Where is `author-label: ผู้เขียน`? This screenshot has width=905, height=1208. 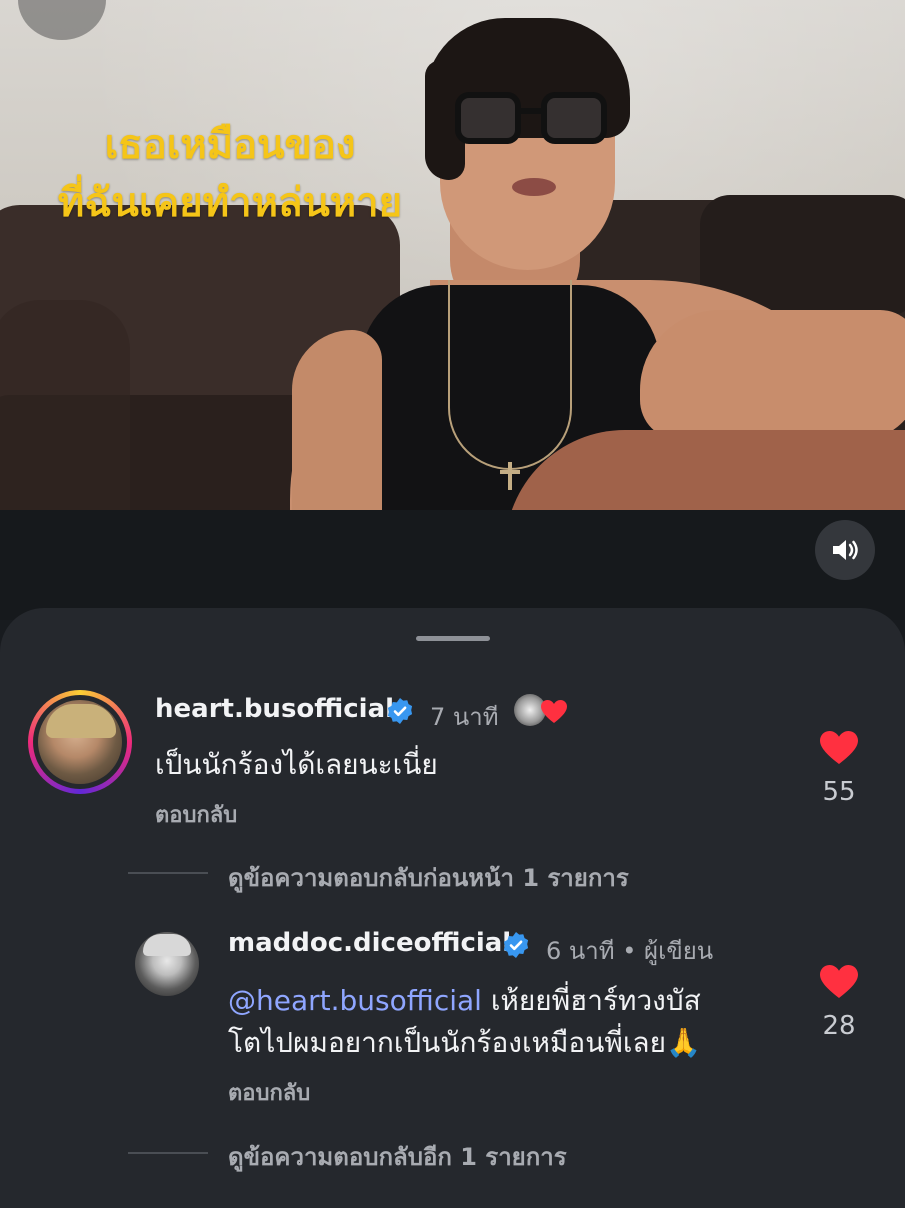
author-label: ผู้เขียน is located at coordinates (679, 951).